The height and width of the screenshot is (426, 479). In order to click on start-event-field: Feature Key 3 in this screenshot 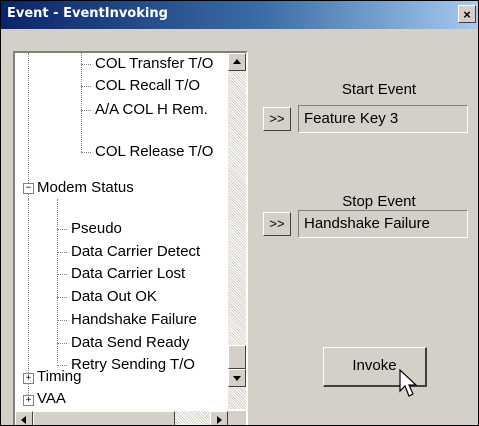, I will do `click(383, 119)`.